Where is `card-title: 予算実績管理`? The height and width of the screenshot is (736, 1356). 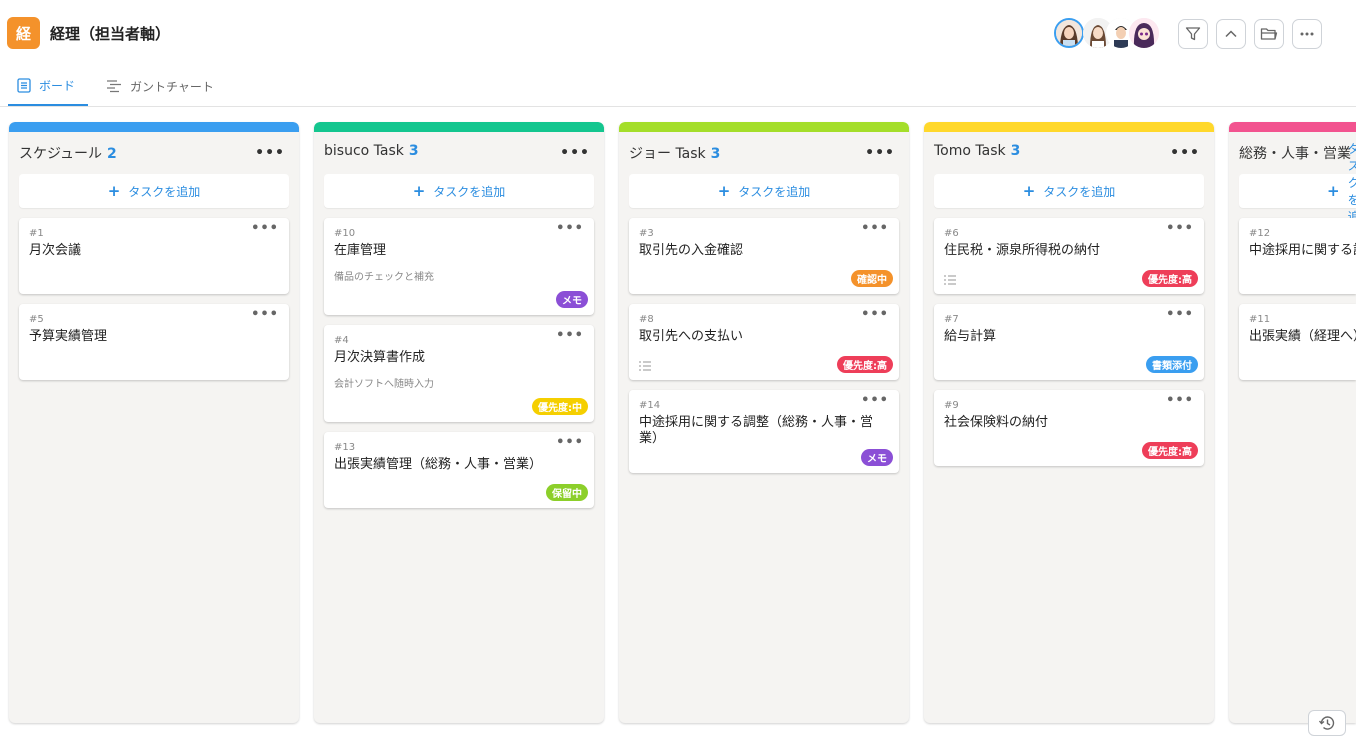
card-title: 予算実績管理 is located at coordinates (68, 336).